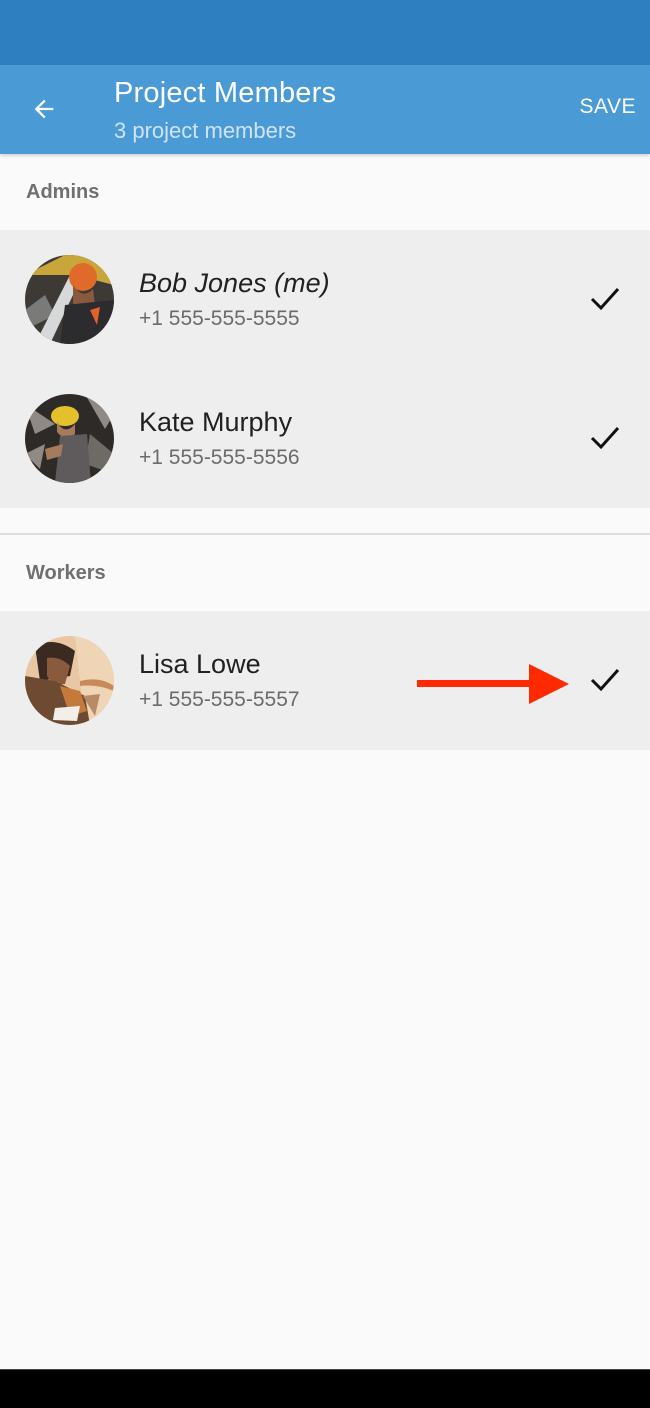 This screenshot has height=1408, width=650. Describe the element at coordinates (325, 32) in the screenshot. I see `status-bar` at that location.